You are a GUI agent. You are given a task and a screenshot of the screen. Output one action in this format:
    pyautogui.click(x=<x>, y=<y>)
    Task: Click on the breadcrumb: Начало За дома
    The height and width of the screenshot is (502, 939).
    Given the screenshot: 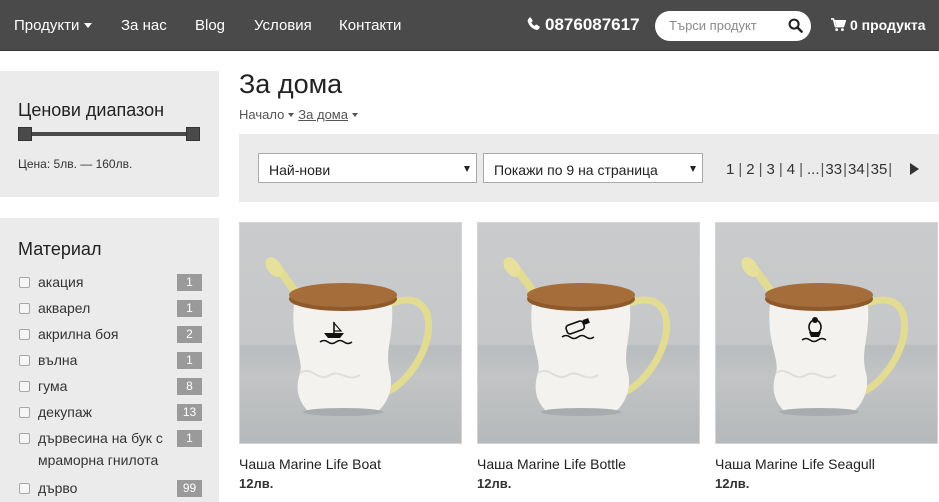 What is the action you would take?
    pyautogui.click(x=300, y=114)
    